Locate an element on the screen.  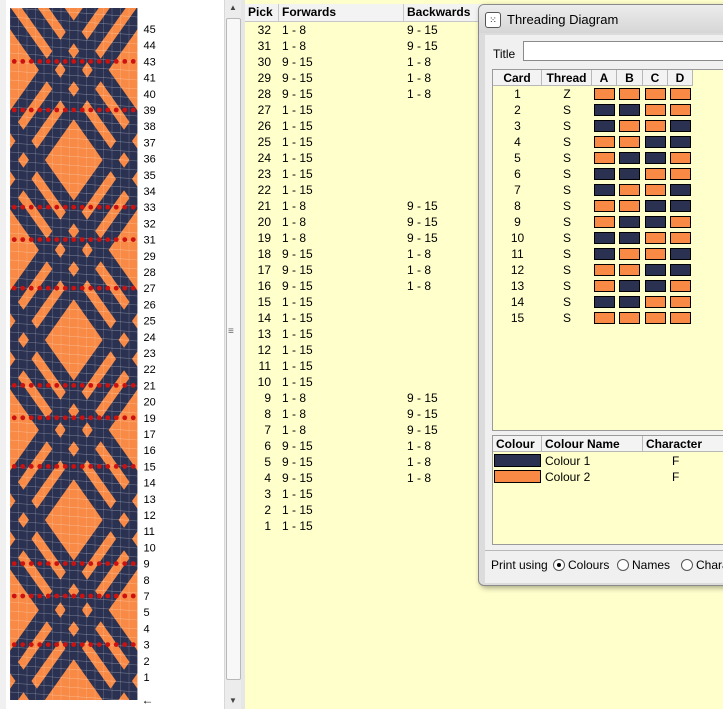
print-names-radio is located at coordinates (623, 565).